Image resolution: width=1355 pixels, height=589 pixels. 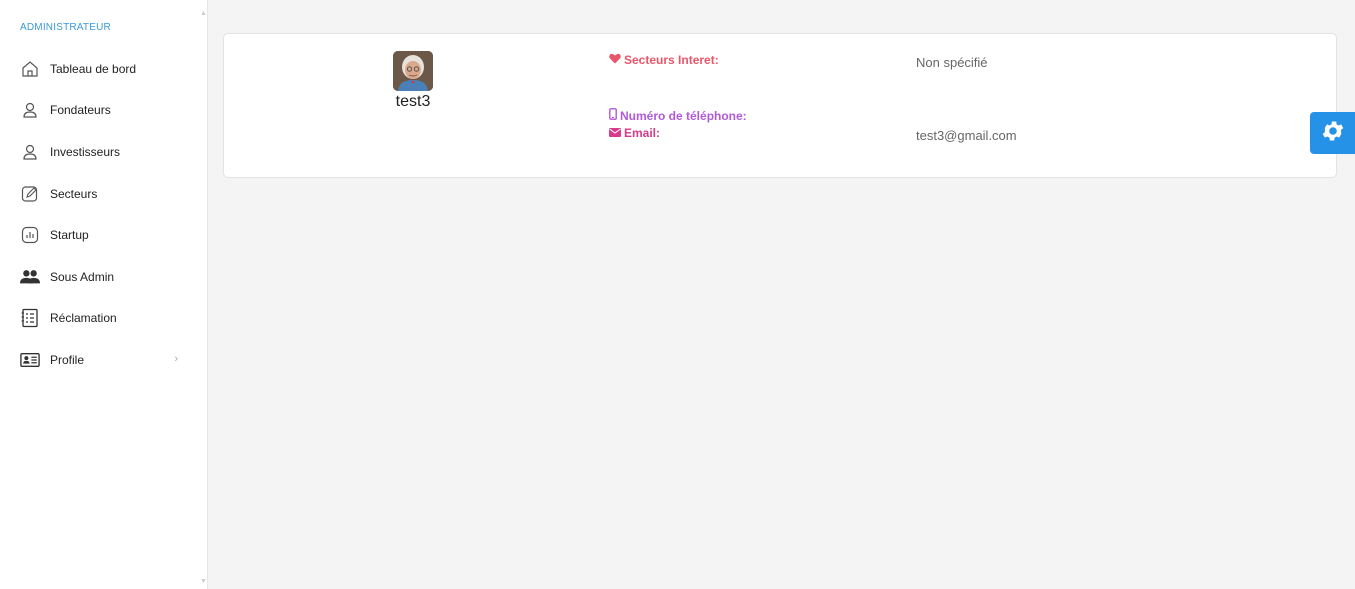 I want to click on sidebar-item-label: Startup, so click(x=69, y=235).